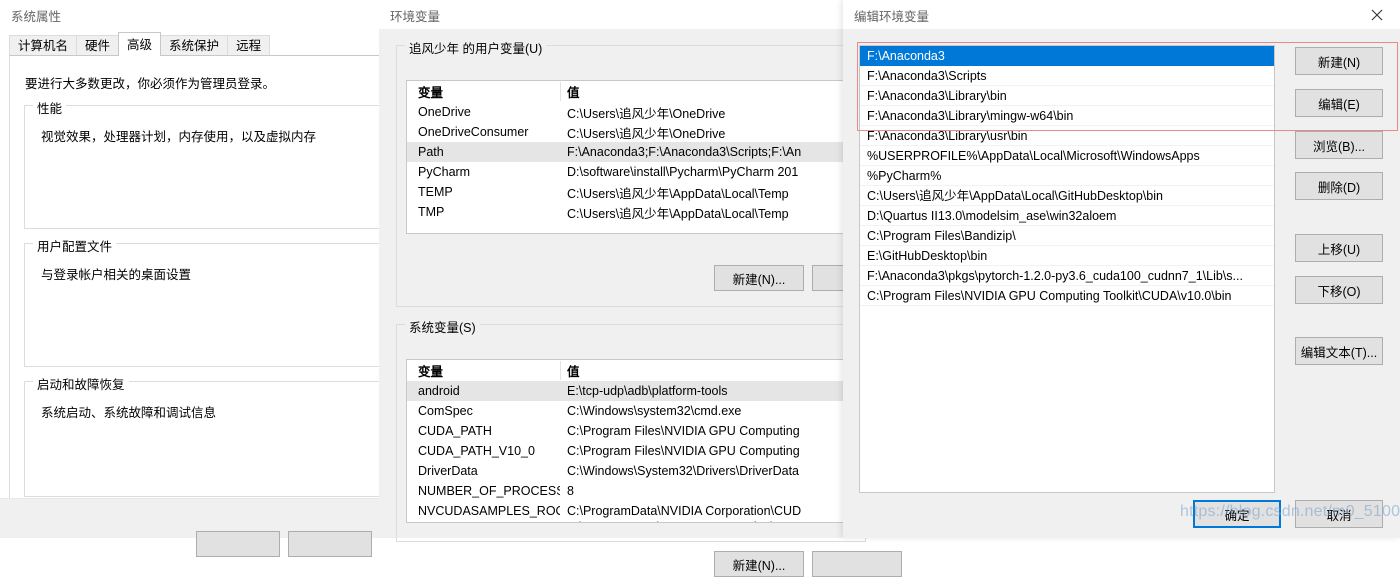  I want to click on performance-group-label: 性能, so click(50, 107).